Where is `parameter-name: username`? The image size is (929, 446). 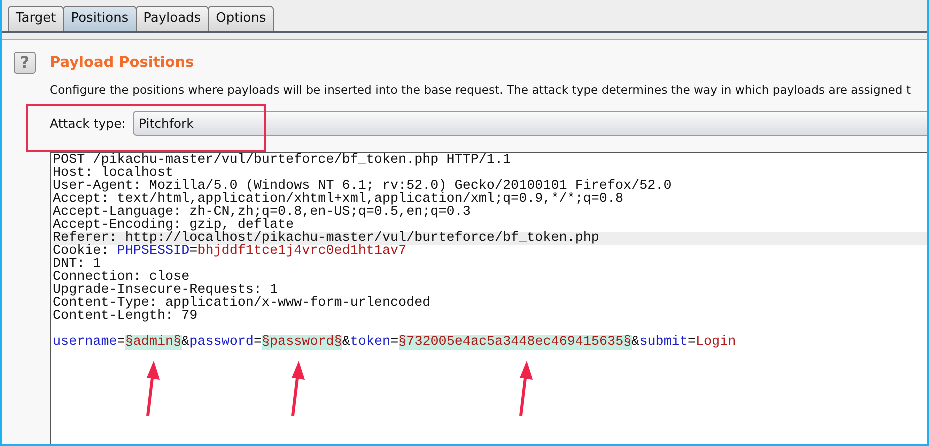 parameter-name: username is located at coordinates (85, 342).